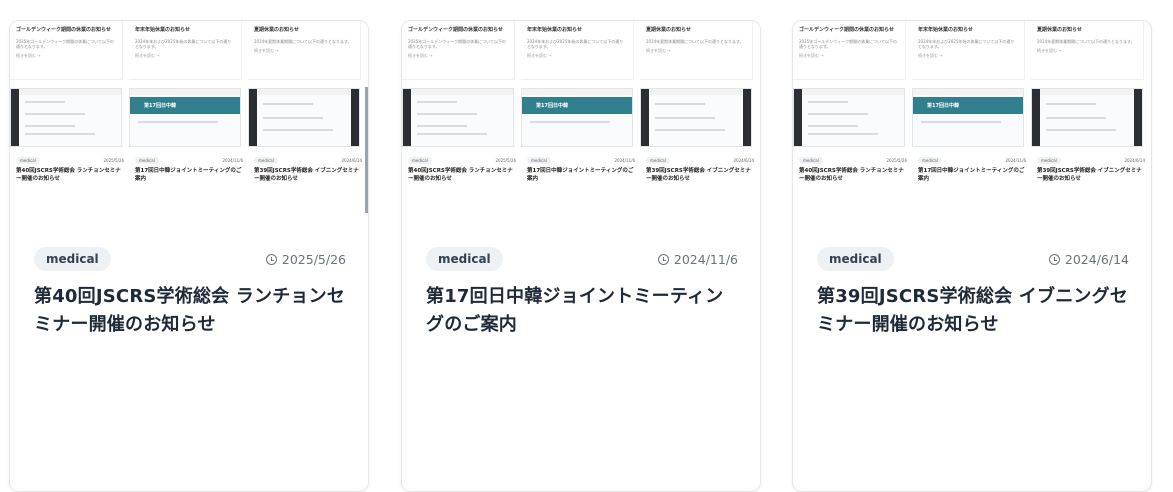  What do you see at coordinates (1096, 259) in the screenshot?
I see `post-date-text: 2024/6/14` at bounding box center [1096, 259].